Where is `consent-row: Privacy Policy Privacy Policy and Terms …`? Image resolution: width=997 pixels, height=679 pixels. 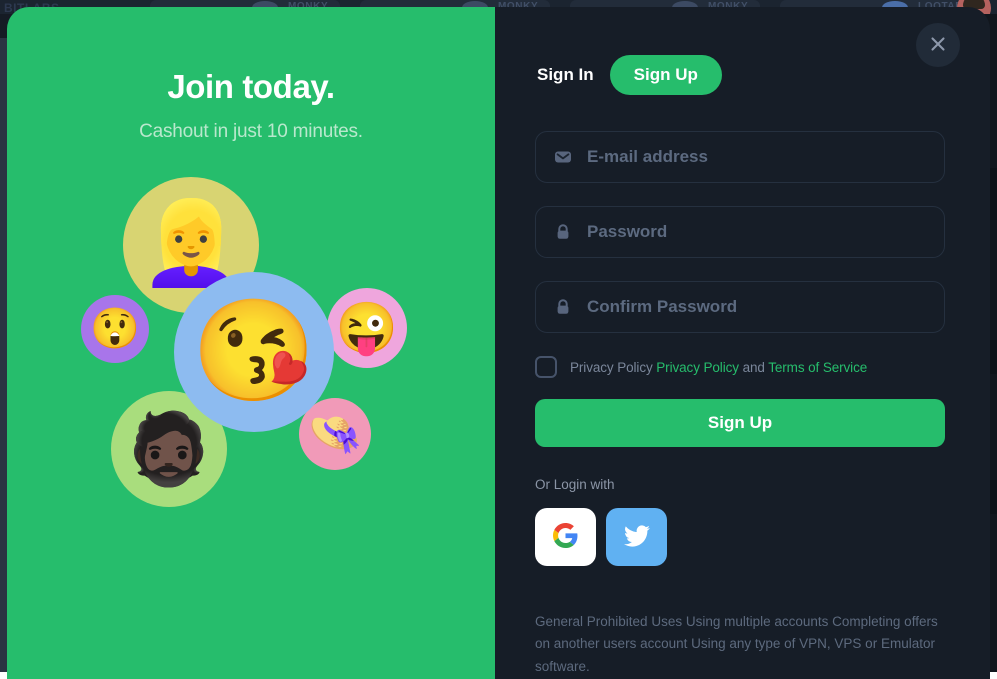
consent-row: Privacy Policy Privacy Policy and Terms … is located at coordinates (740, 367).